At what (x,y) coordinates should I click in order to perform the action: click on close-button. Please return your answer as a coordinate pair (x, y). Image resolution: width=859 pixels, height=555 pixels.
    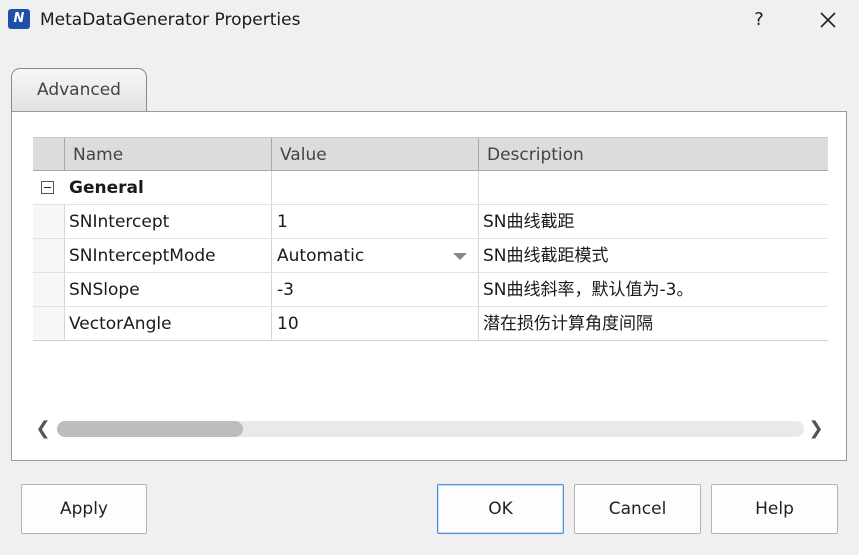
    Looking at the image, I should click on (828, 20).